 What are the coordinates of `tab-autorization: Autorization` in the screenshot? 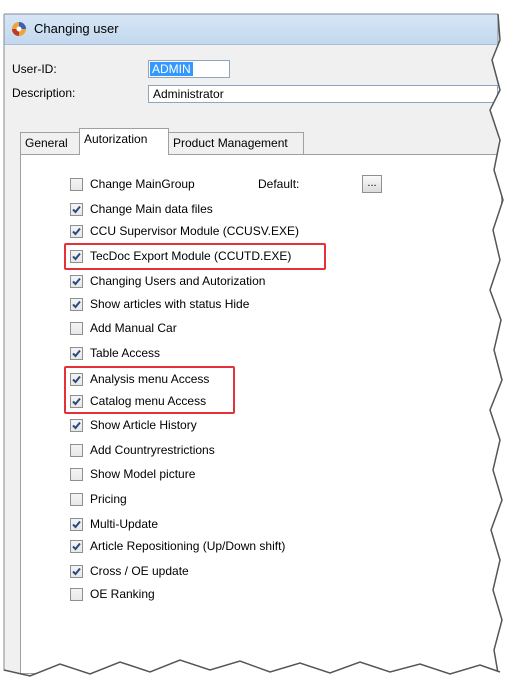 It's located at (124, 141).